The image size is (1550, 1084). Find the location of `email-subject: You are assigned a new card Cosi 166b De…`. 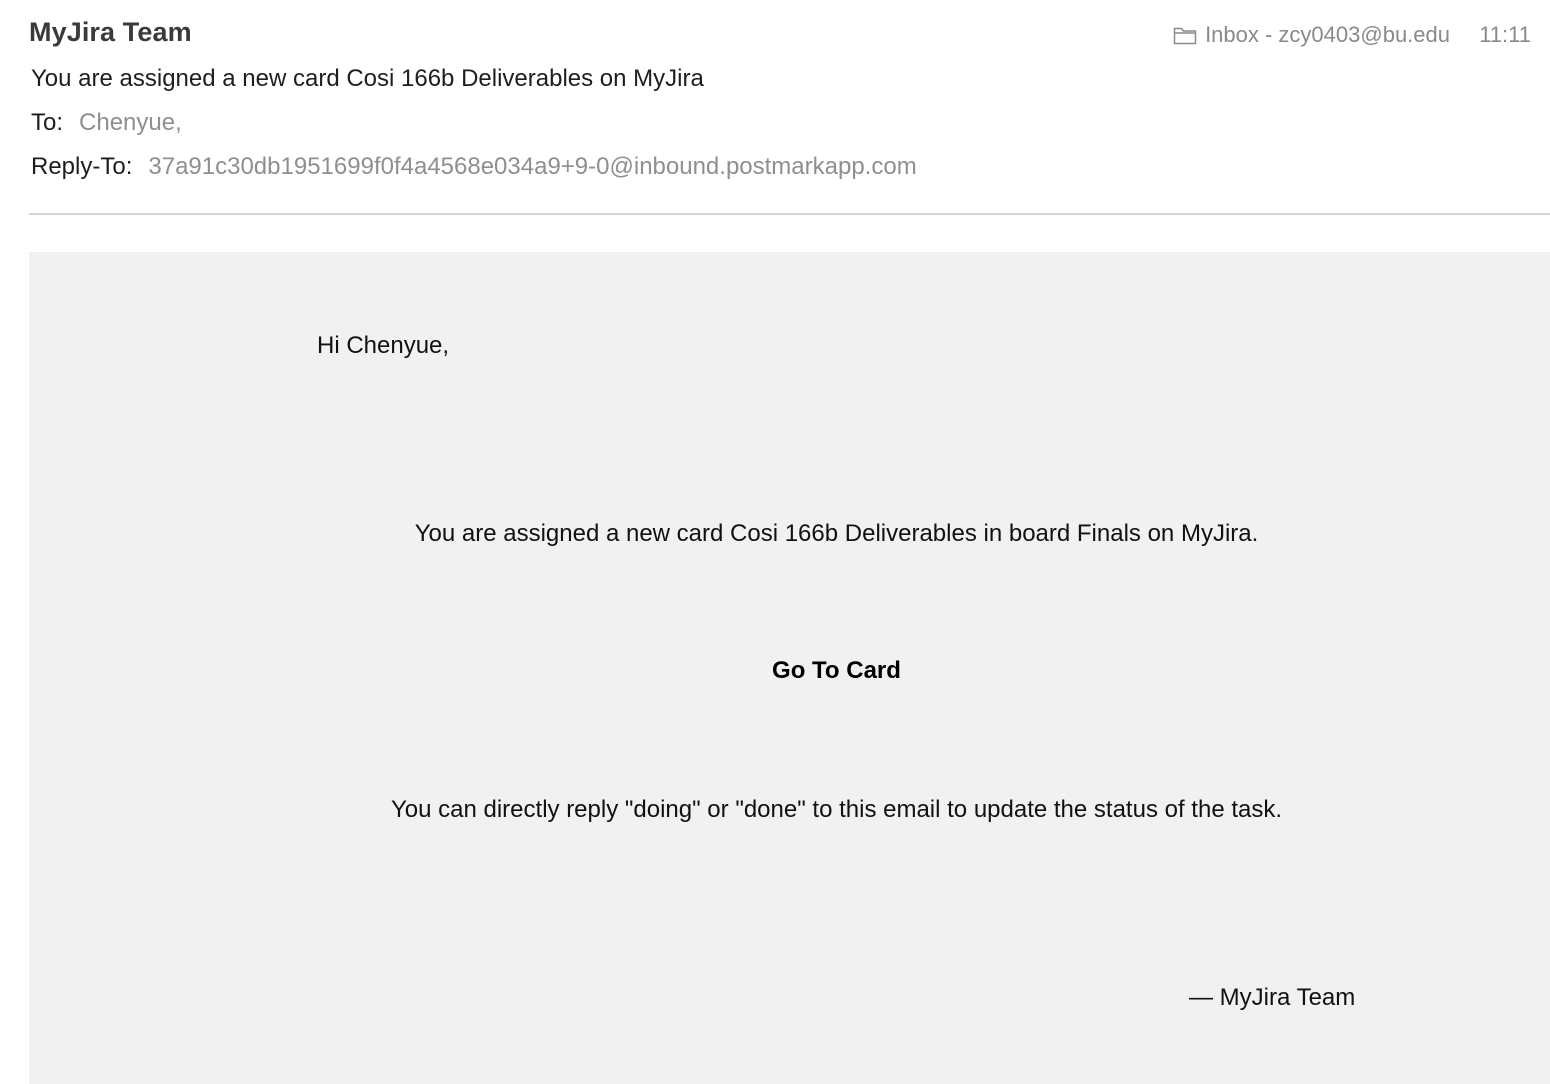

email-subject: You are assigned a new card Cosi 166b De… is located at coordinates (367, 78).